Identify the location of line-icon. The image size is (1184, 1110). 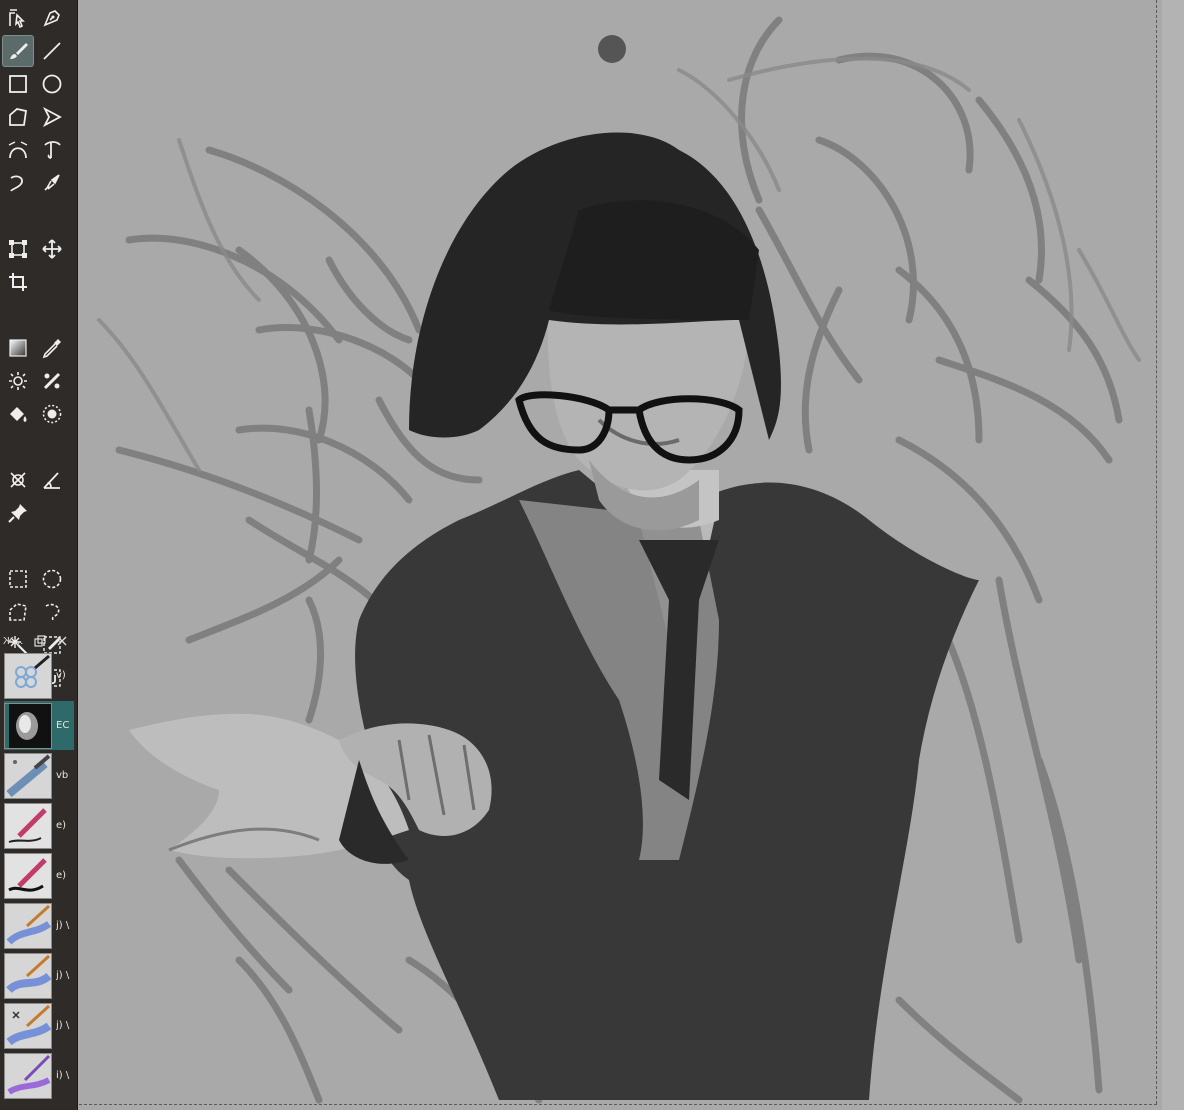
(52, 51).